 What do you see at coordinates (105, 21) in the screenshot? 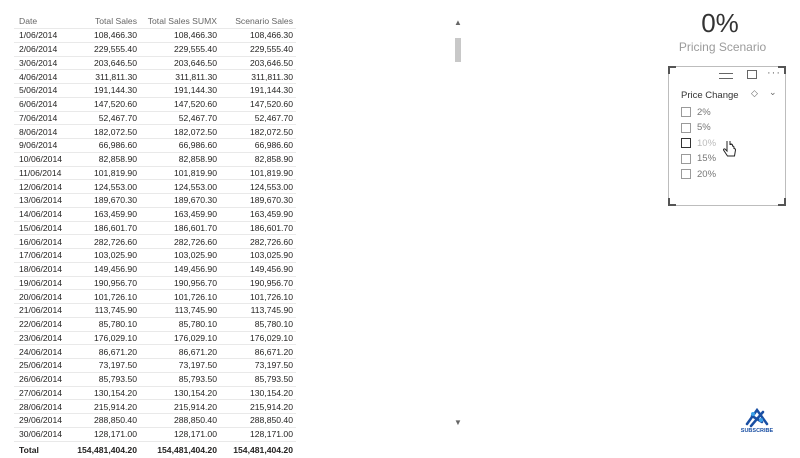
I see `column-header-total-sales: Total Sales` at bounding box center [105, 21].